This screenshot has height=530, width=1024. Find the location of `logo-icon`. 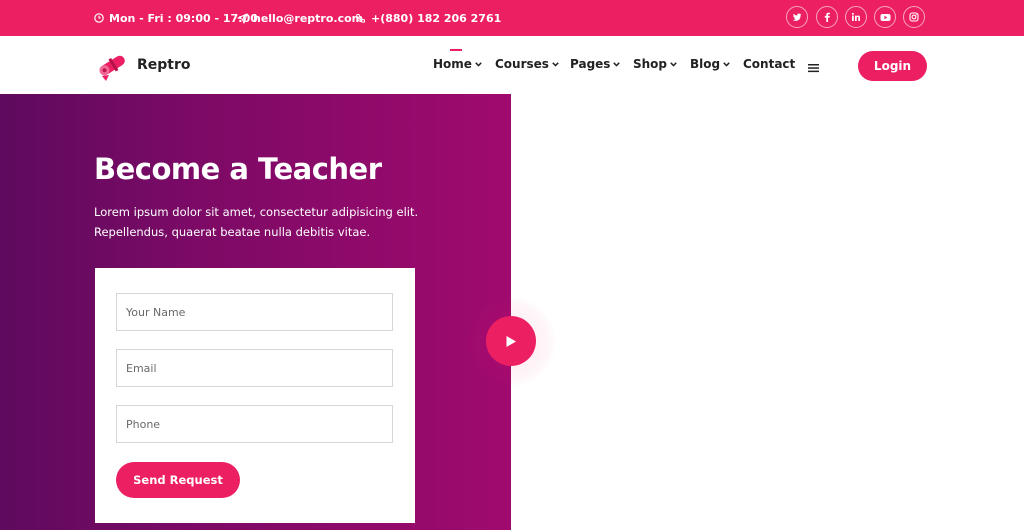

logo-icon is located at coordinates (113, 67).